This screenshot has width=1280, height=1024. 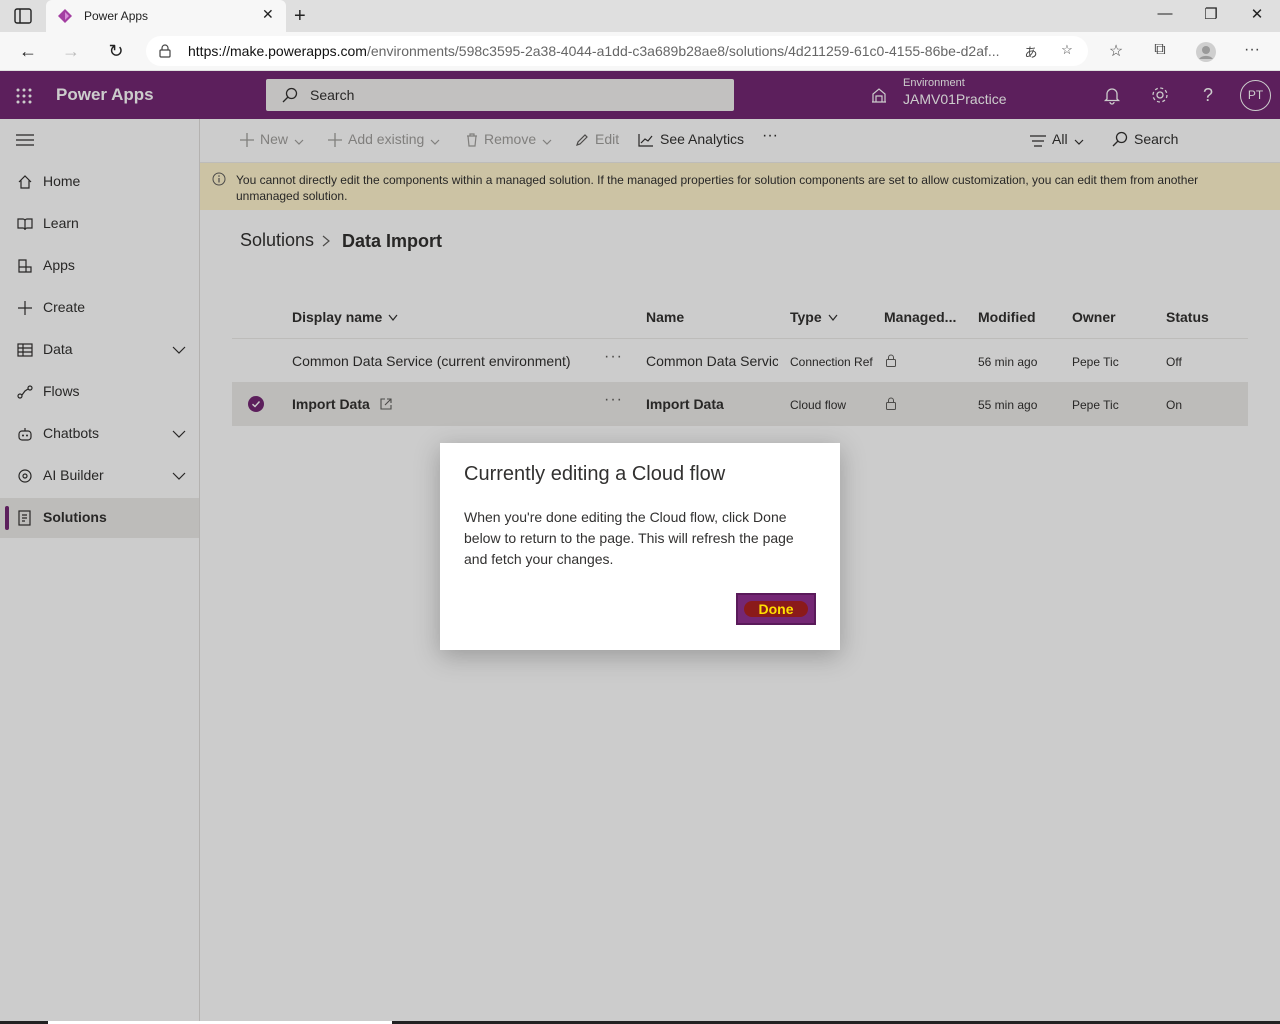 What do you see at coordinates (269, 14) in the screenshot?
I see `close-tab-icon: ✕` at bounding box center [269, 14].